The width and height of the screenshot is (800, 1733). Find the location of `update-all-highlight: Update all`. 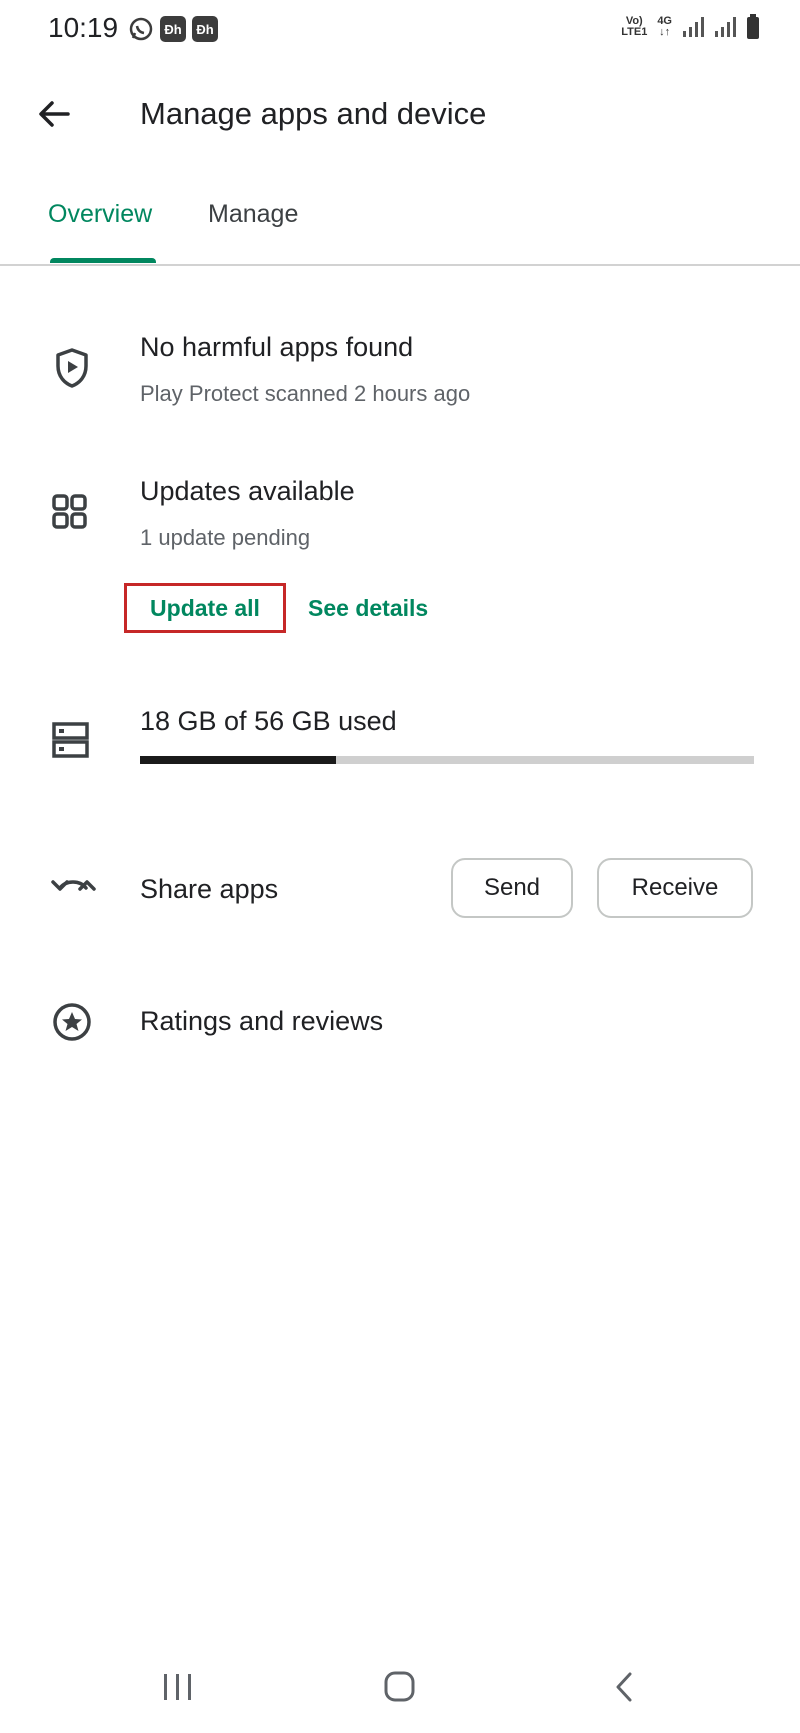

update-all-highlight: Update all is located at coordinates (205, 608).